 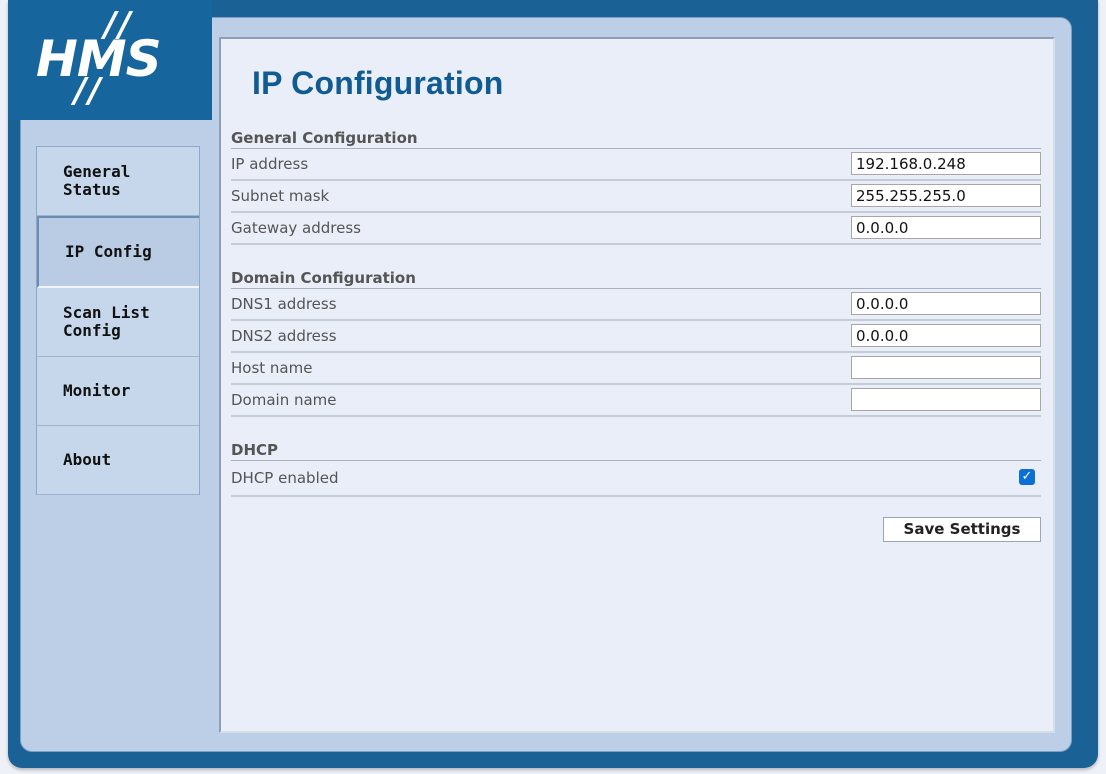 I want to click on sidebar-item-about: About, so click(x=118, y=460).